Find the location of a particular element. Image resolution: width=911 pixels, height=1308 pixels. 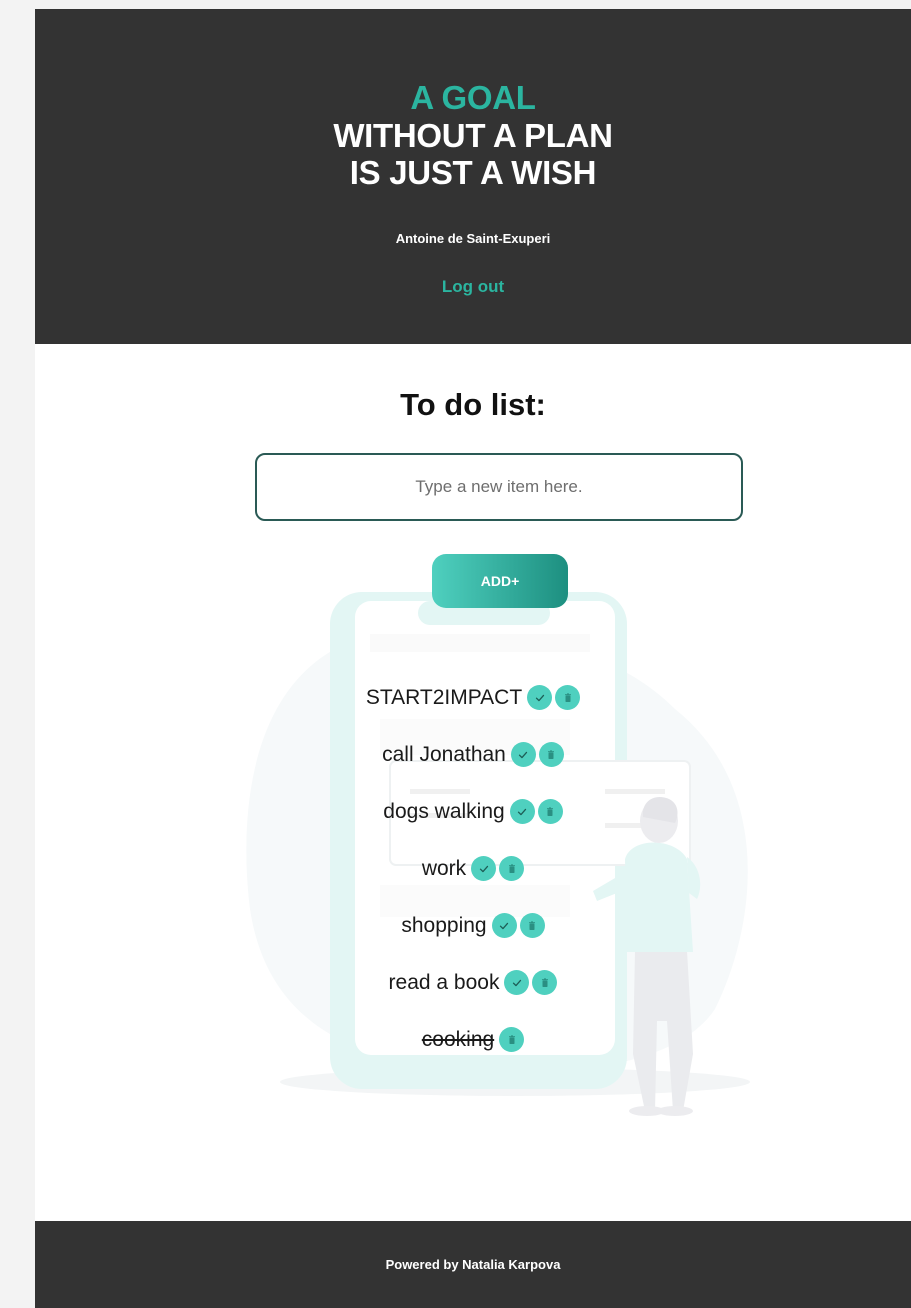

todo-item: work is located at coordinates (473, 868).